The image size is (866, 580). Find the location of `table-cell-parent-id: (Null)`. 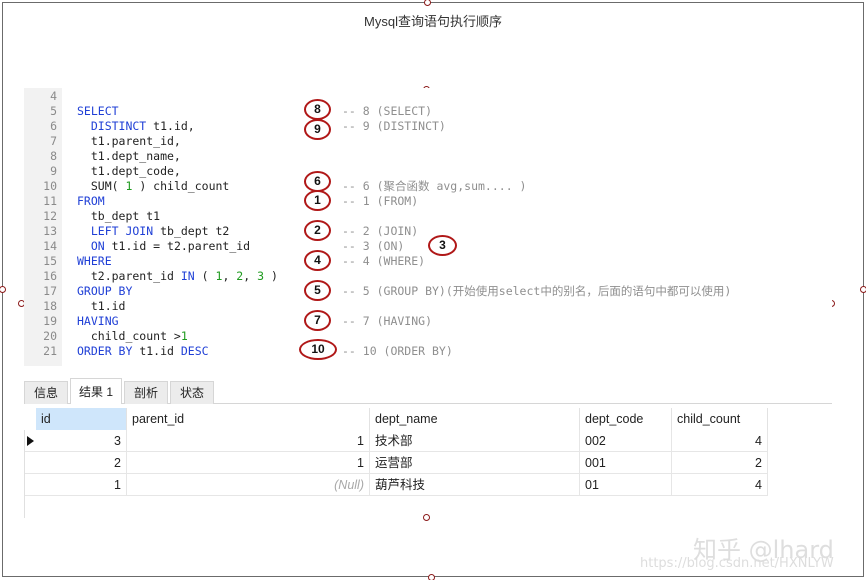

table-cell-parent-id: (Null) is located at coordinates (248, 485).